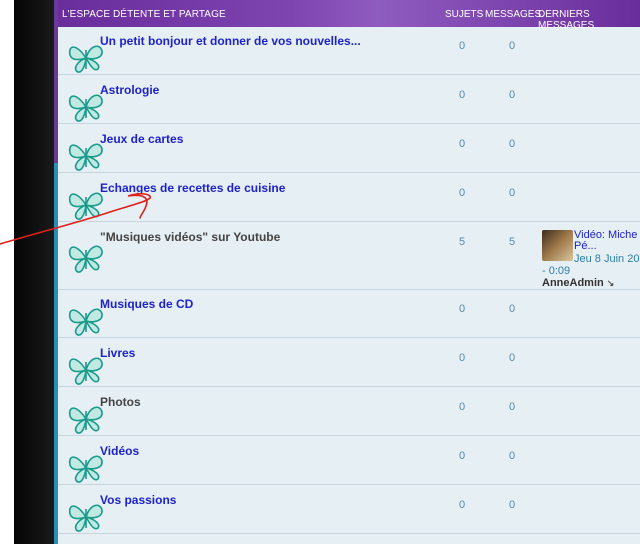 The width and height of the screenshot is (640, 544). Describe the element at coordinates (349, 314) in the screenshot. I see `forum-row: Musiques de CD 0 0` at that location.